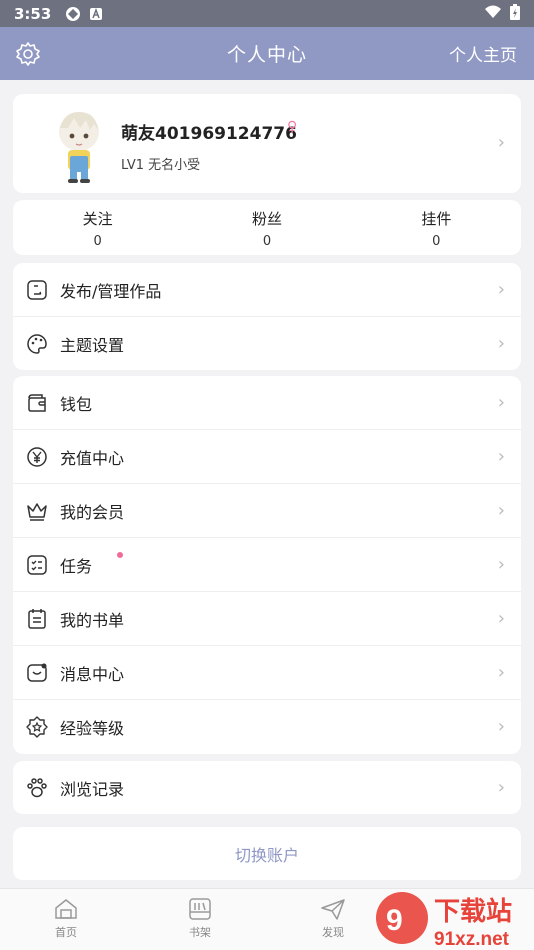 This screenshot has width=534, height=950. Describe the element at coordinates (79, 147) in the screenshot. I see `avatar` at that location.